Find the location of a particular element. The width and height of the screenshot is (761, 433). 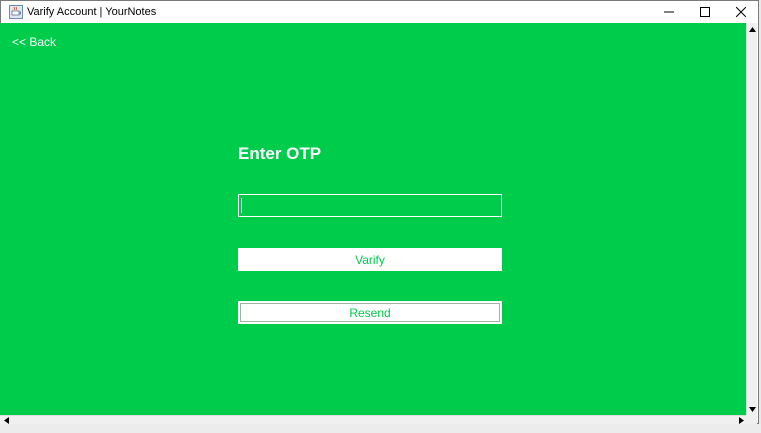

horizontal-scrollbar is located at coordinates (373, 419).